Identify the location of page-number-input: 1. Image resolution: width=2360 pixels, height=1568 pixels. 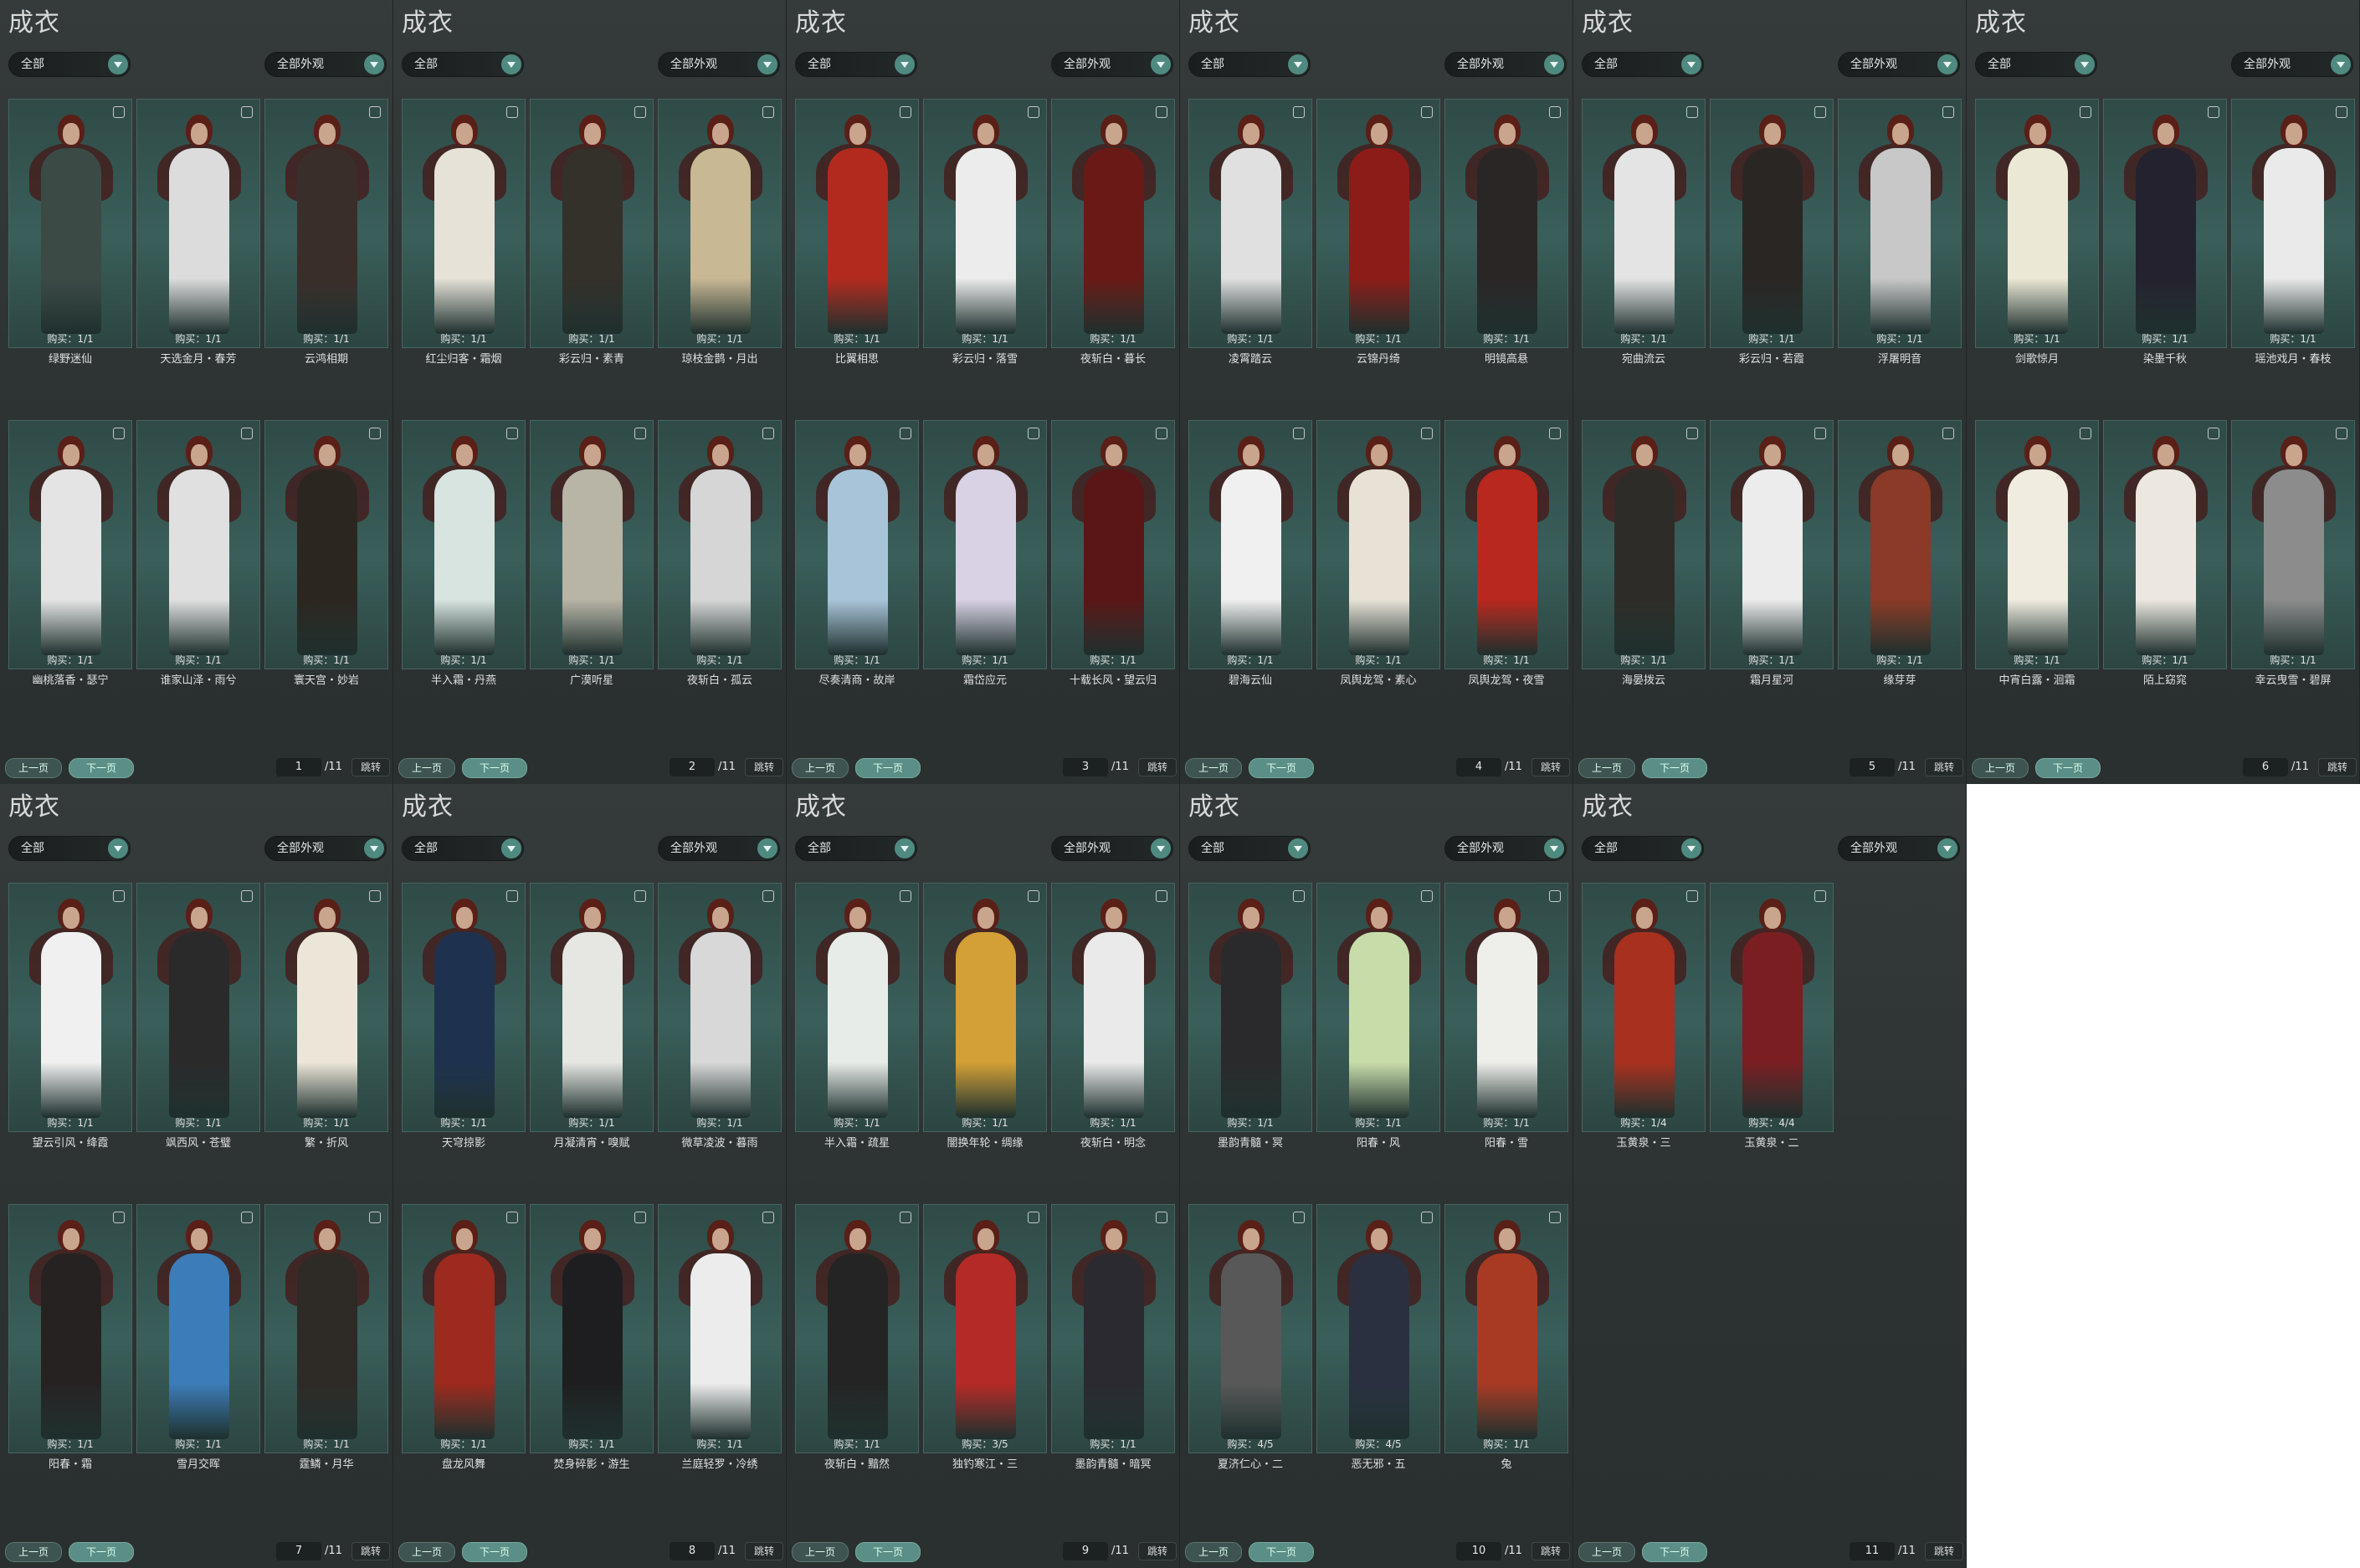
(298, 767).